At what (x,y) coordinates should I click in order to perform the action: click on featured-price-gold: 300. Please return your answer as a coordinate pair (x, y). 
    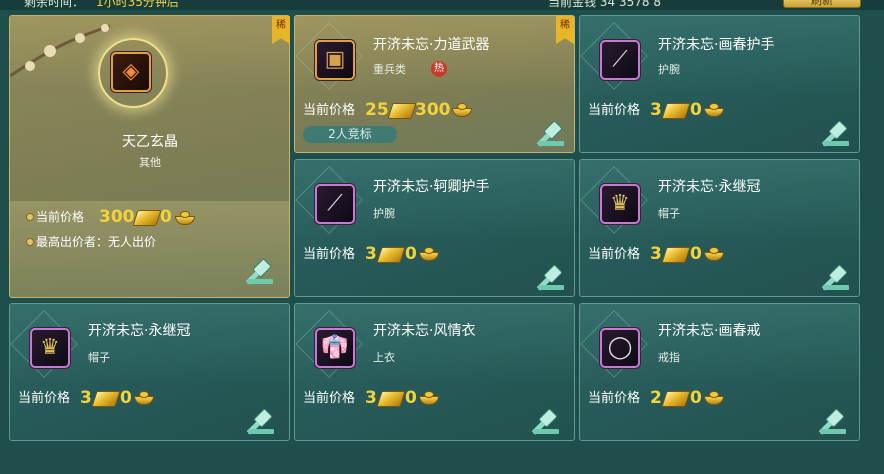
    Looking at the image, I should click on (117, 217).